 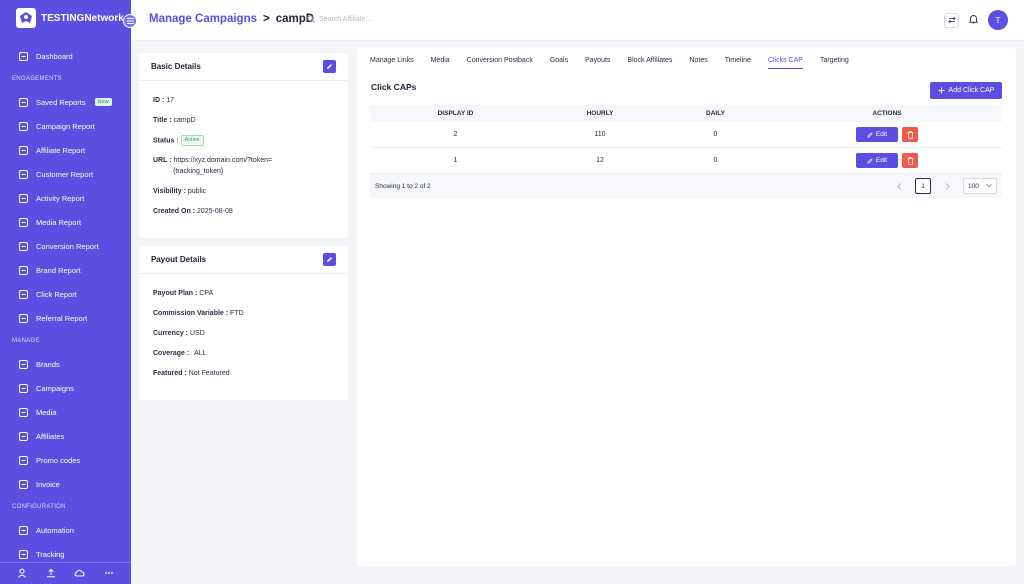 I want to click on tab-conversion-postback: Conversion Postback, so click(x=500, y=63).